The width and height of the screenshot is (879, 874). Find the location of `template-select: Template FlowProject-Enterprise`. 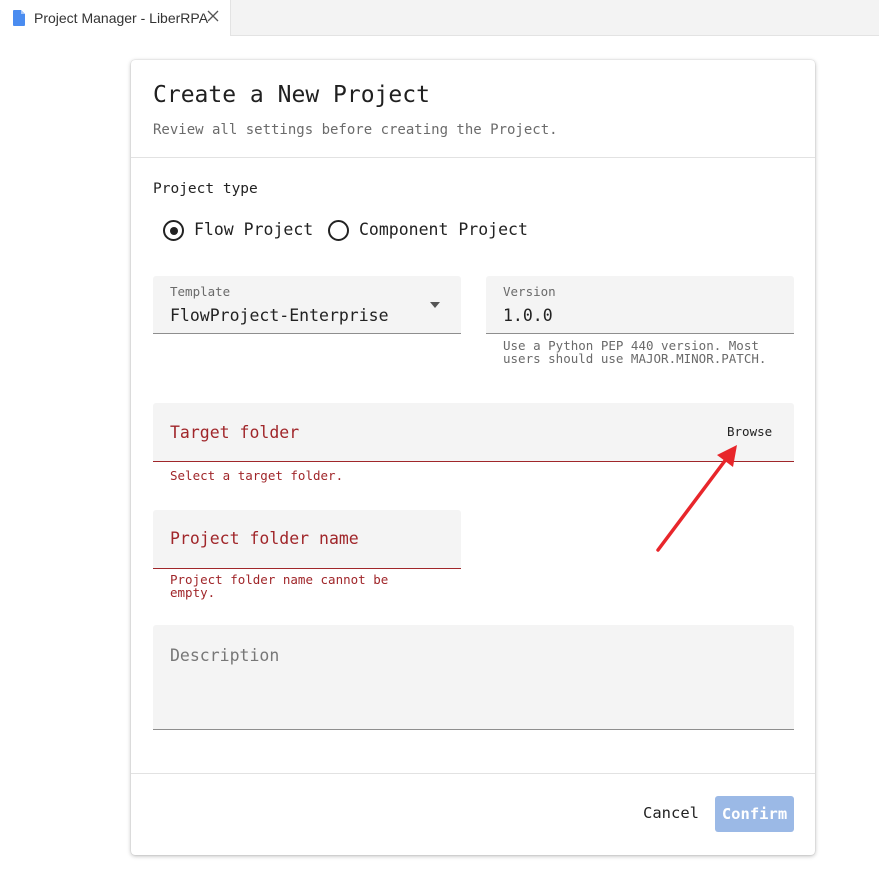

template-select: Template FlowProject-Enterprise is located at coordinates (307, 305).